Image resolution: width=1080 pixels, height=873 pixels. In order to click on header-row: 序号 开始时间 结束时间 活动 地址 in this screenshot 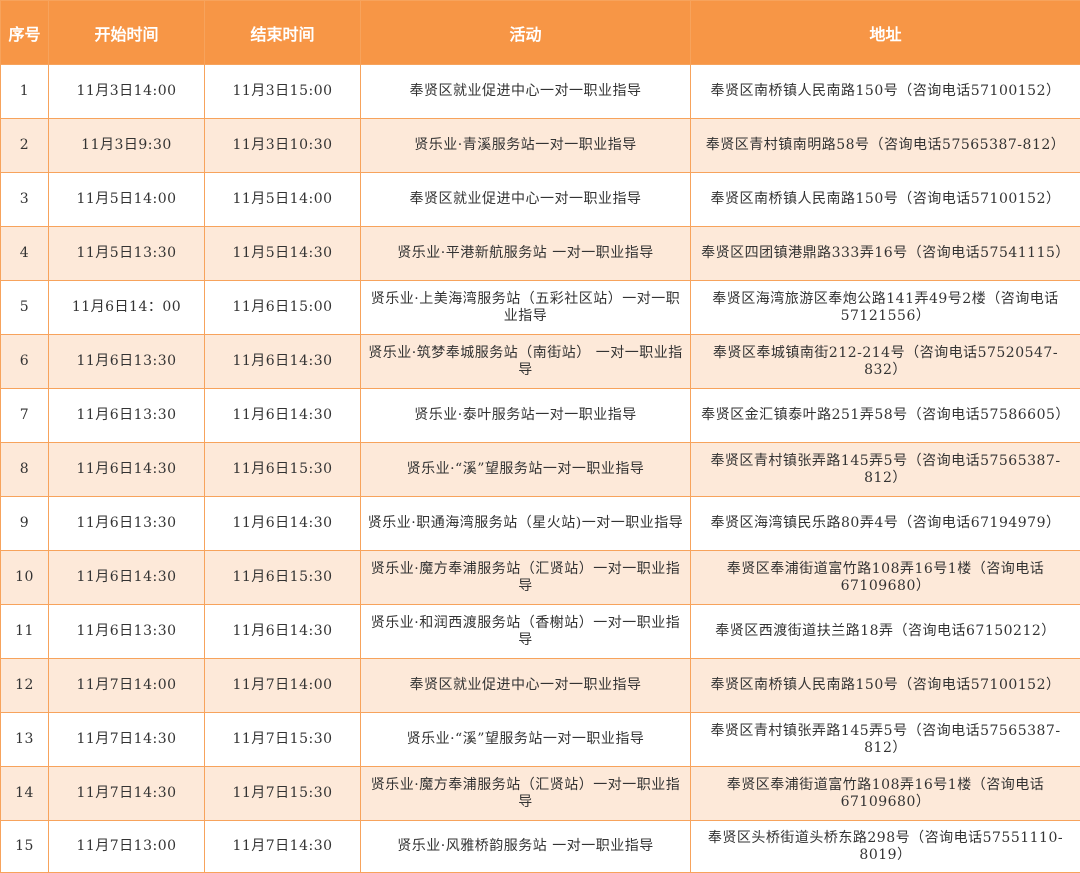, I will do `click(540, 33)`.